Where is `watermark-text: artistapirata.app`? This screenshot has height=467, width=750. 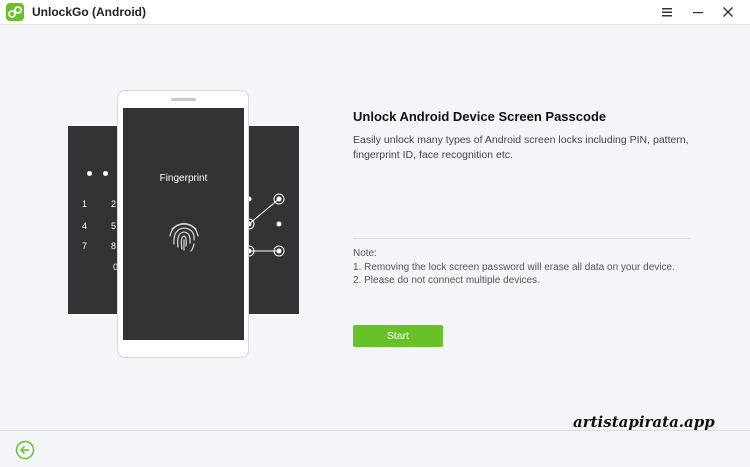 watermark-text: artistapirata.app is located at coordinates (644, 422).